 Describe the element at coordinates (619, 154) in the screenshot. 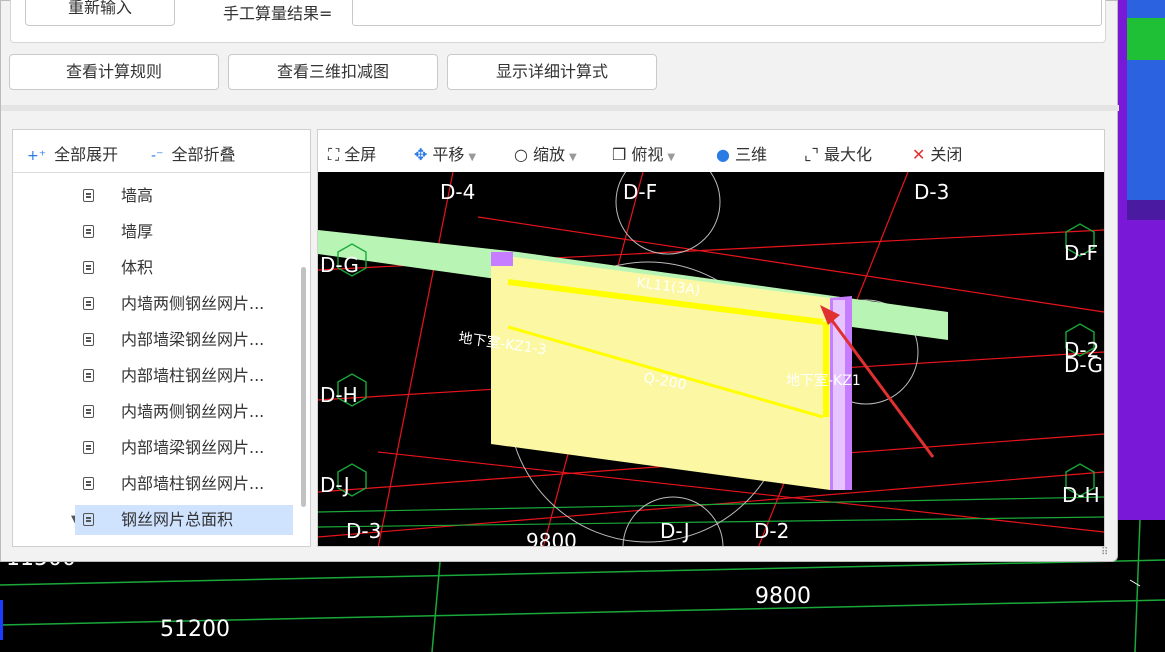

I see `cube-icon: ❒` at that location.